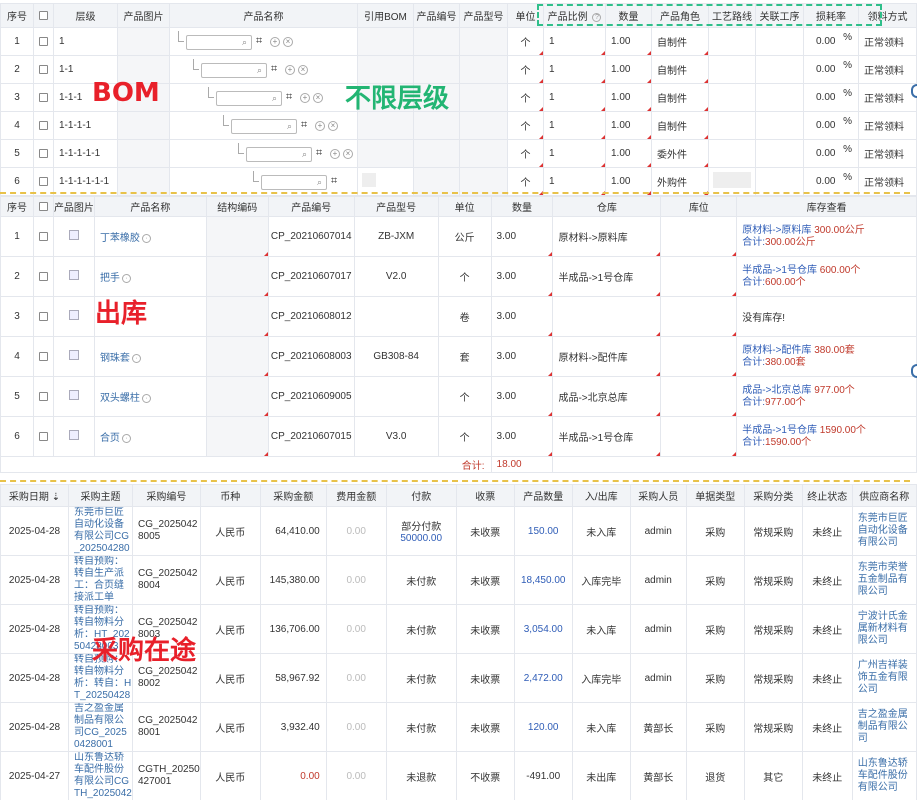  I want to click on subject-cell: 山东鲁达轿车配件股份有限公司CGTH_20250427001, so click(100, 775).